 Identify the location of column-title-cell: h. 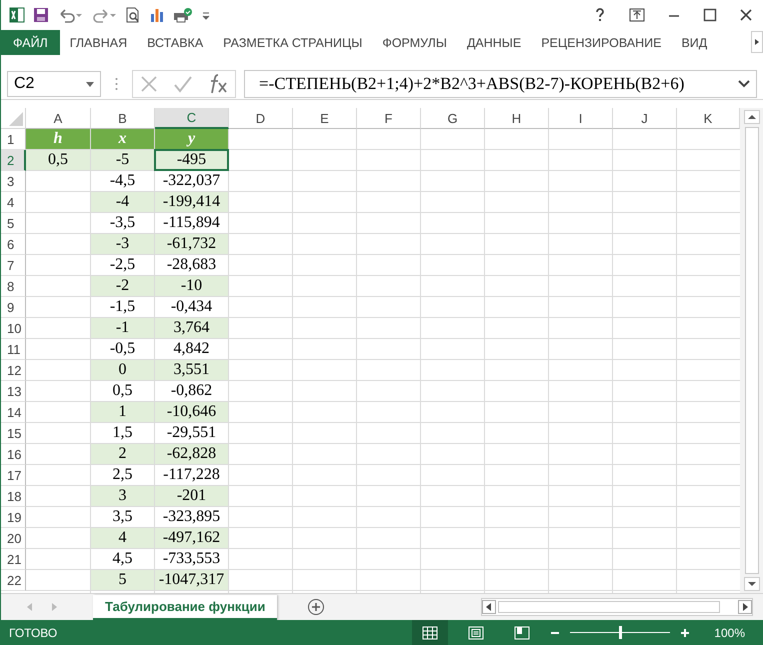
(58, 139).